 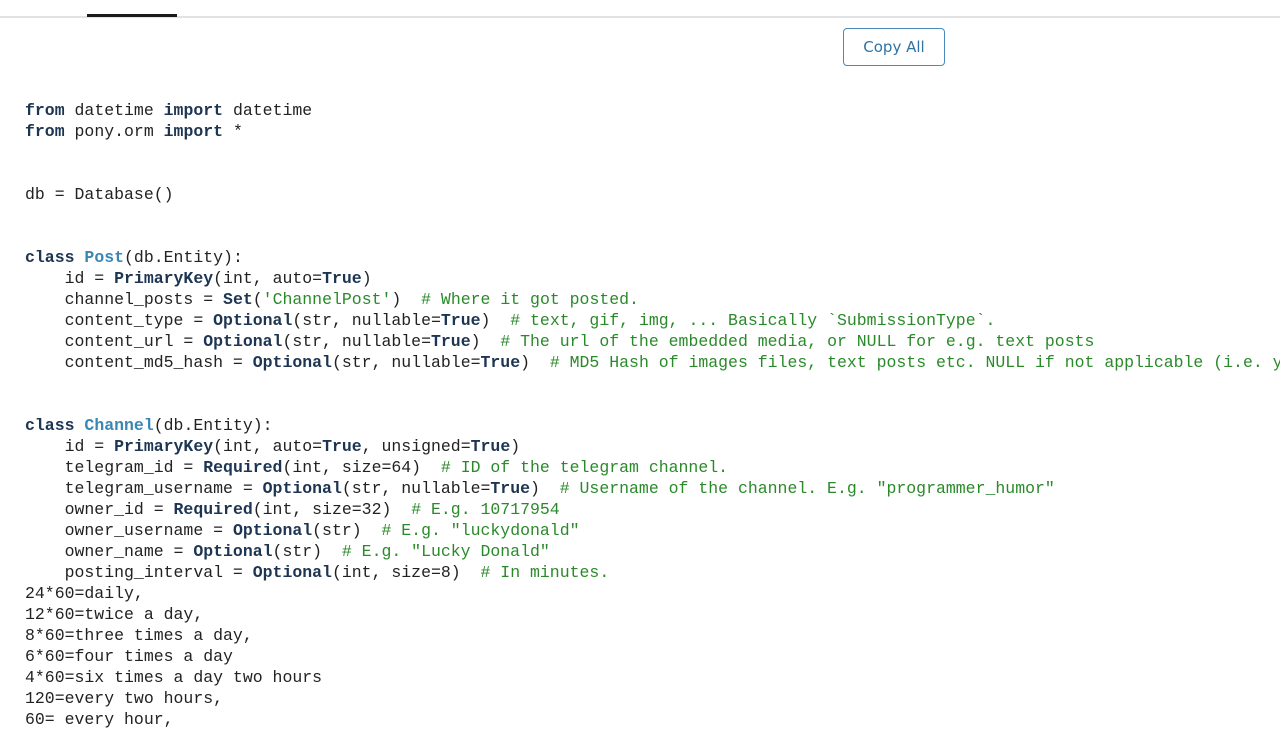 I want to click on code-text: (, so click(x=257, y=299).